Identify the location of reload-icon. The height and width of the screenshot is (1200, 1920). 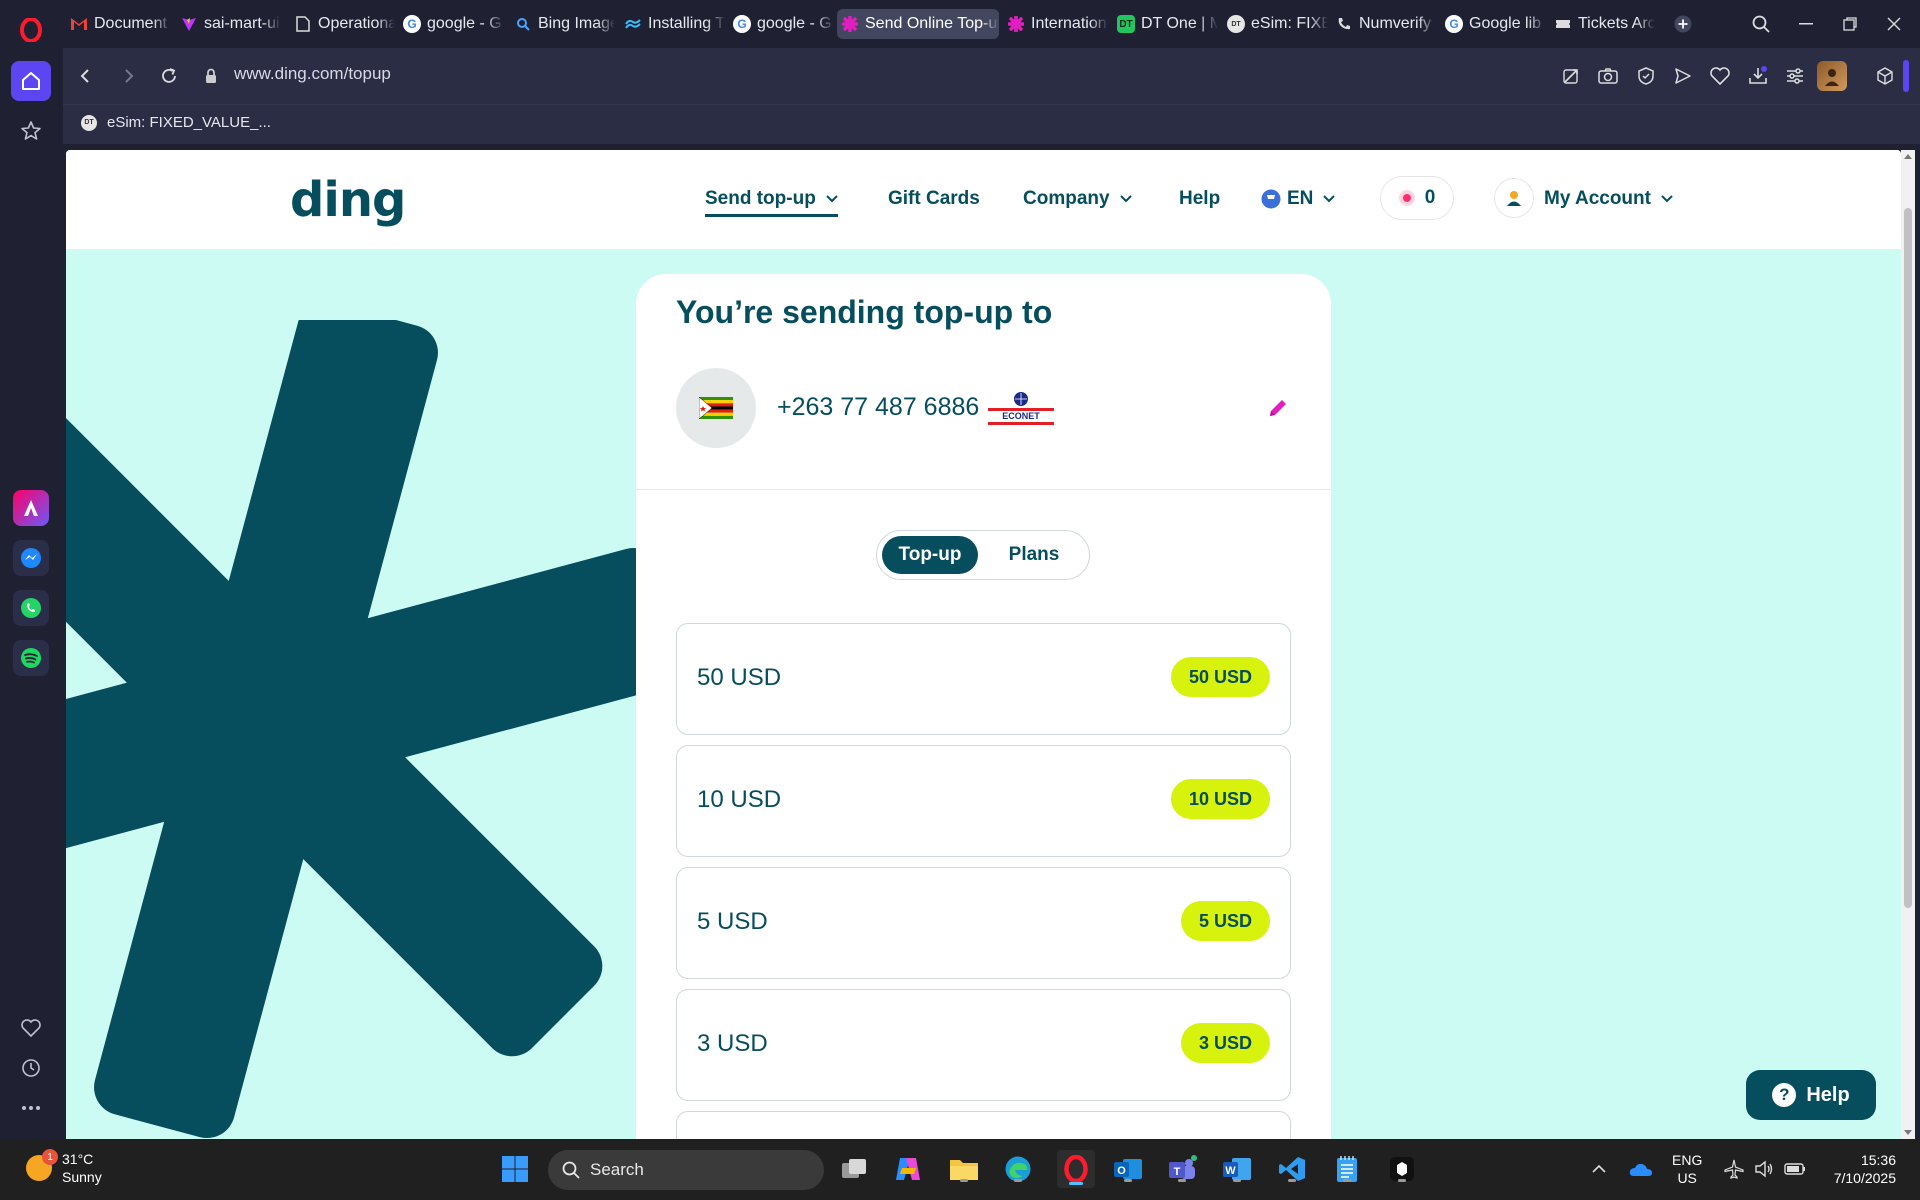
(169, 76).